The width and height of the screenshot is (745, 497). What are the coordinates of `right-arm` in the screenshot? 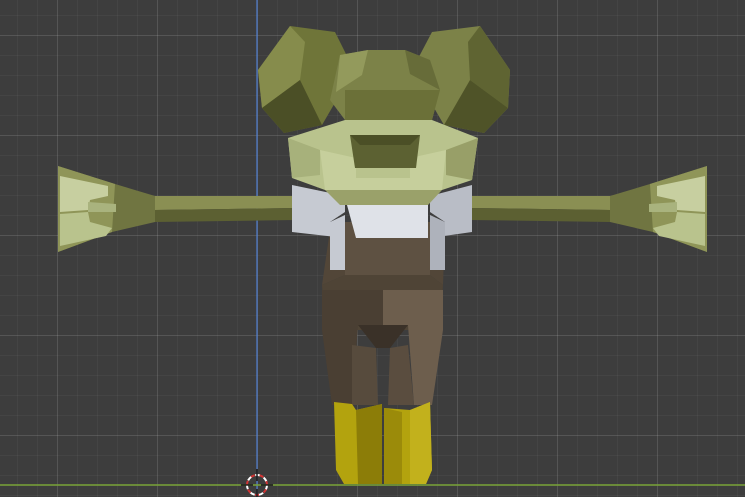 It's located at (588, 209).